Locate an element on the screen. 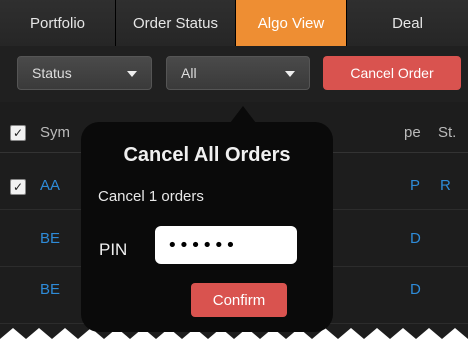  type-column-header: pe is located at coordinates (412, 132).